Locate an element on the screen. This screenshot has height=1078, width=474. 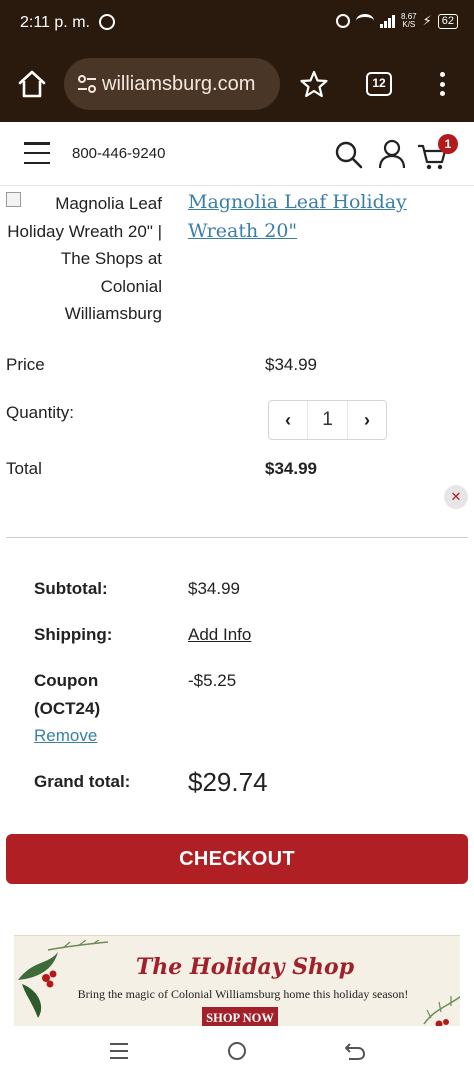
menu-icon is located at coordinates (37, 153).